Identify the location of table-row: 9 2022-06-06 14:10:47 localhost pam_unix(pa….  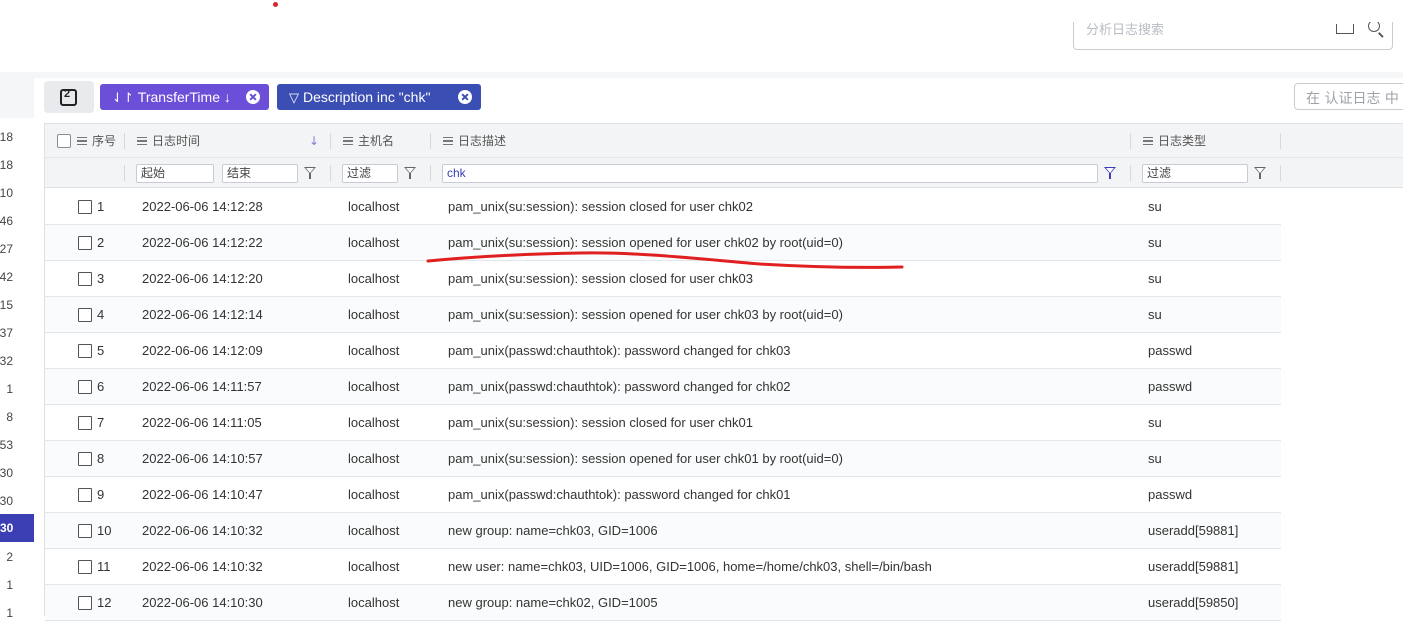
(663, 495).